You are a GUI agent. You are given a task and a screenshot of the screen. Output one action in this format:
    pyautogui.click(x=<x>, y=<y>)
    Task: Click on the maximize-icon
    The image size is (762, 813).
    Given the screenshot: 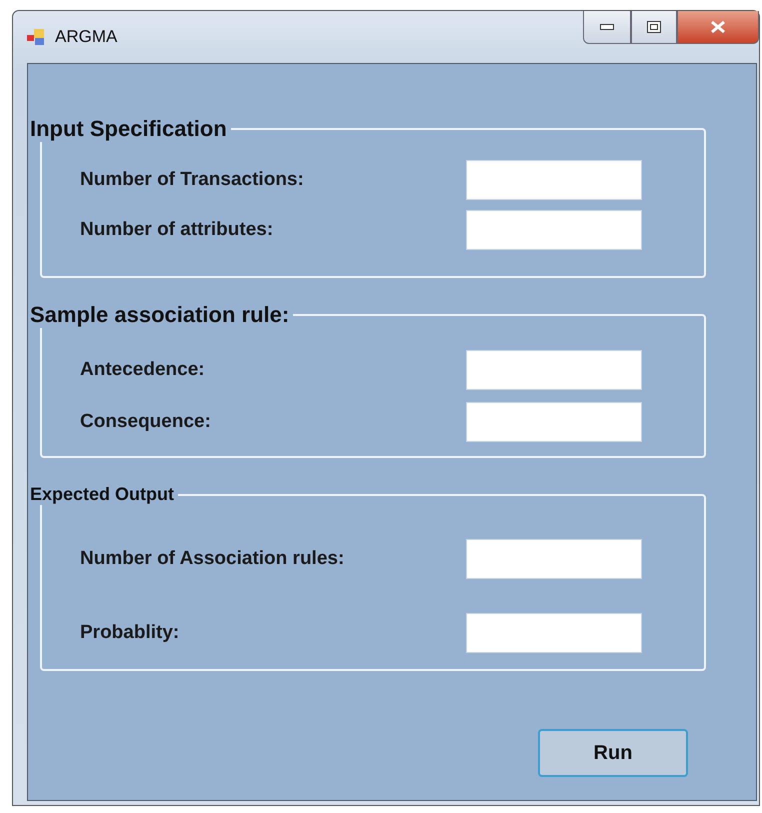 What is the action you would take?
    pyautogui.click(x=654, y=27)
    